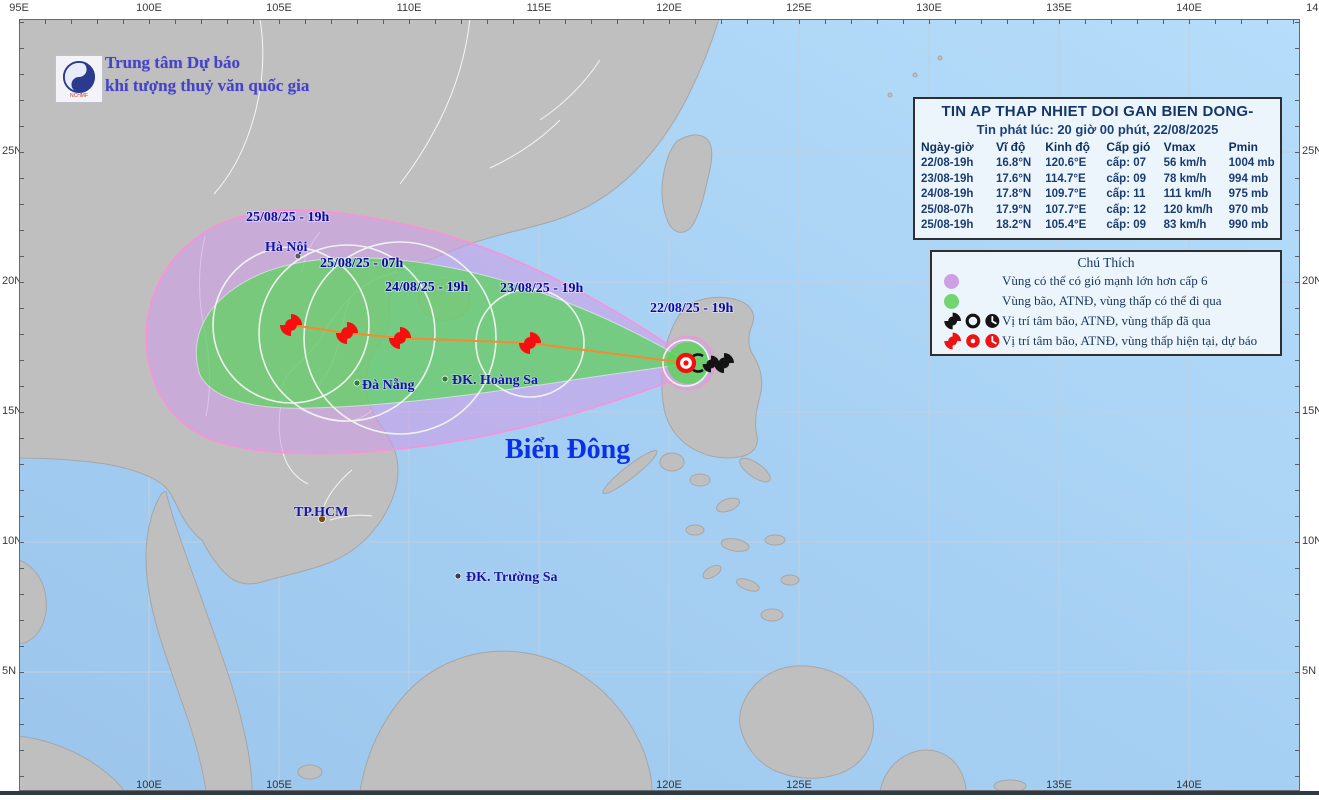  What do you see at coordinates (1297, 405) in the screenshot?
I see `right-tick-marks` at bounding box center [1297, 405].